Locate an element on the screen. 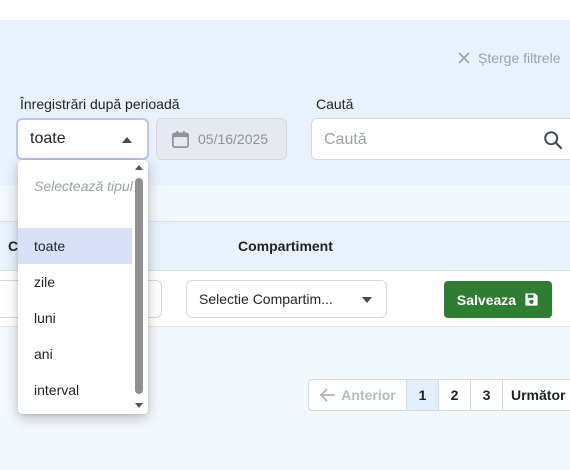 The height and width of the screenshot is (470, 570). scroll-up-icon is located at coordinates (139, 167).